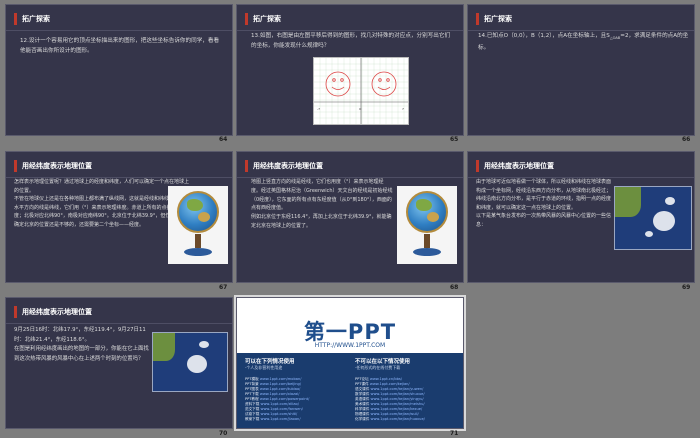  What do you see at coordinates (378, 367) in the screenshot?
I see `disallowed-sub: ·任何形式的在线付费下载` at bounding box center [378, 367].